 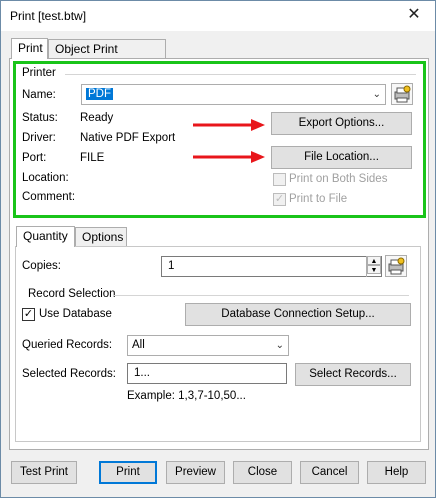 What do you see at coordinates (28, 314) in the screenshot?
I see `use-database-checkbox: ✓` at bounding box center [28, 314].